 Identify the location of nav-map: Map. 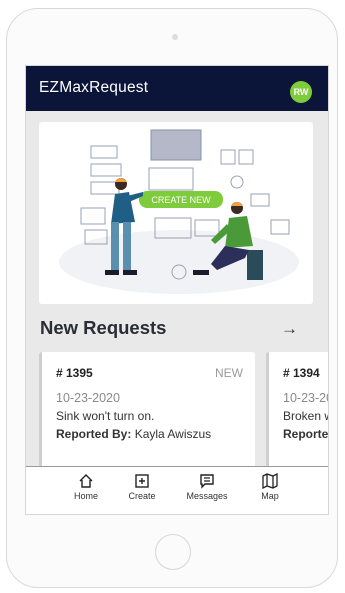
(270, 487).